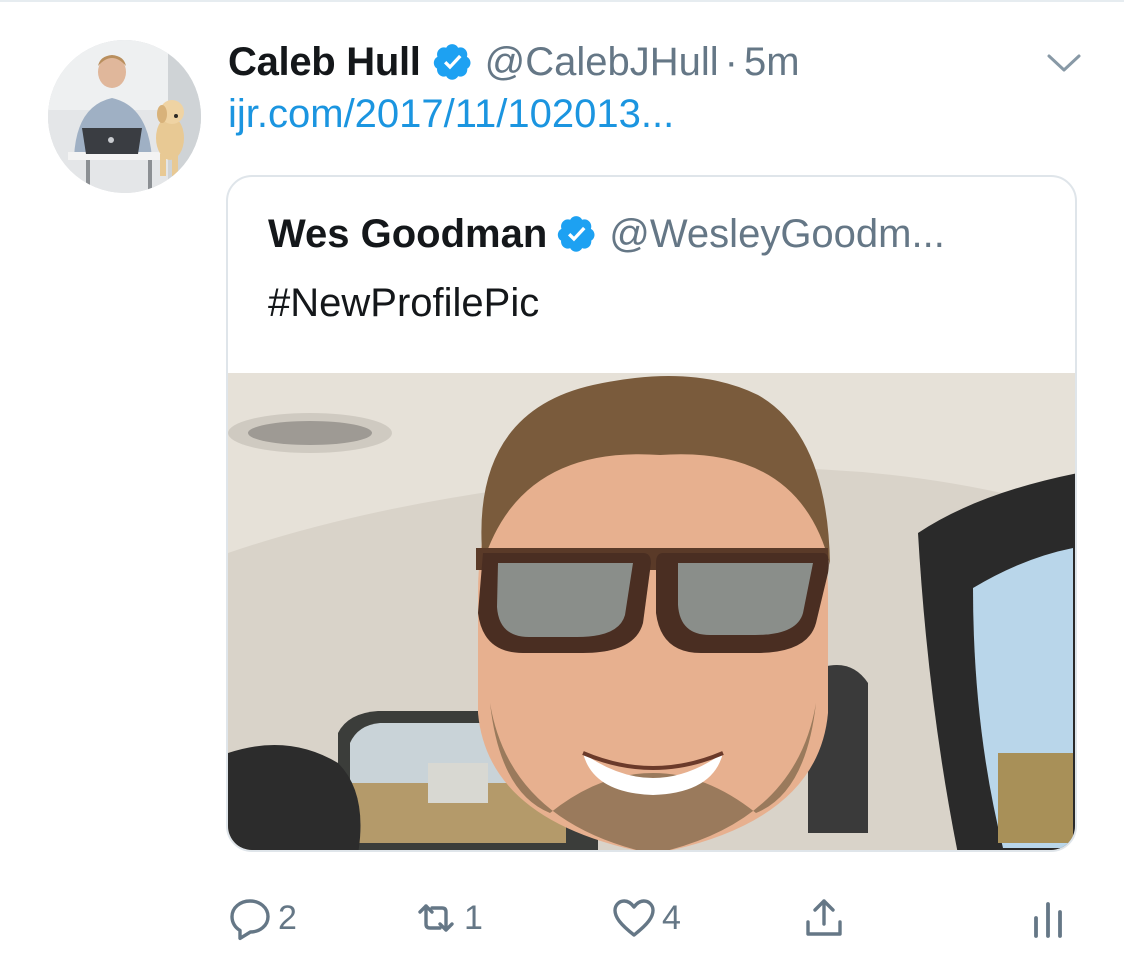 The image size is (1124, 958). I want to click on tweet-action-bar: 2 1 4, so click(562, 918).